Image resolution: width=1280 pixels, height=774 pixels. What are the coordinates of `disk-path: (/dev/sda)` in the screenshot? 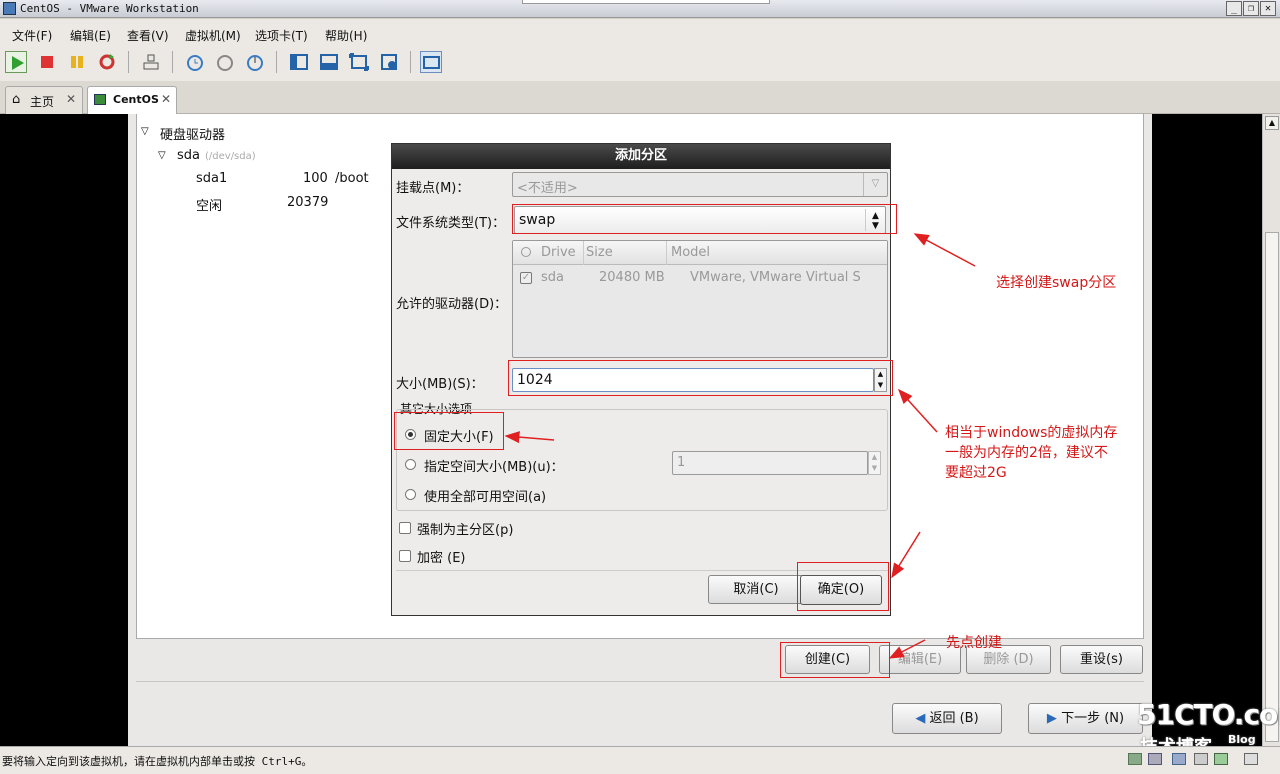 It's located at (230, 156).